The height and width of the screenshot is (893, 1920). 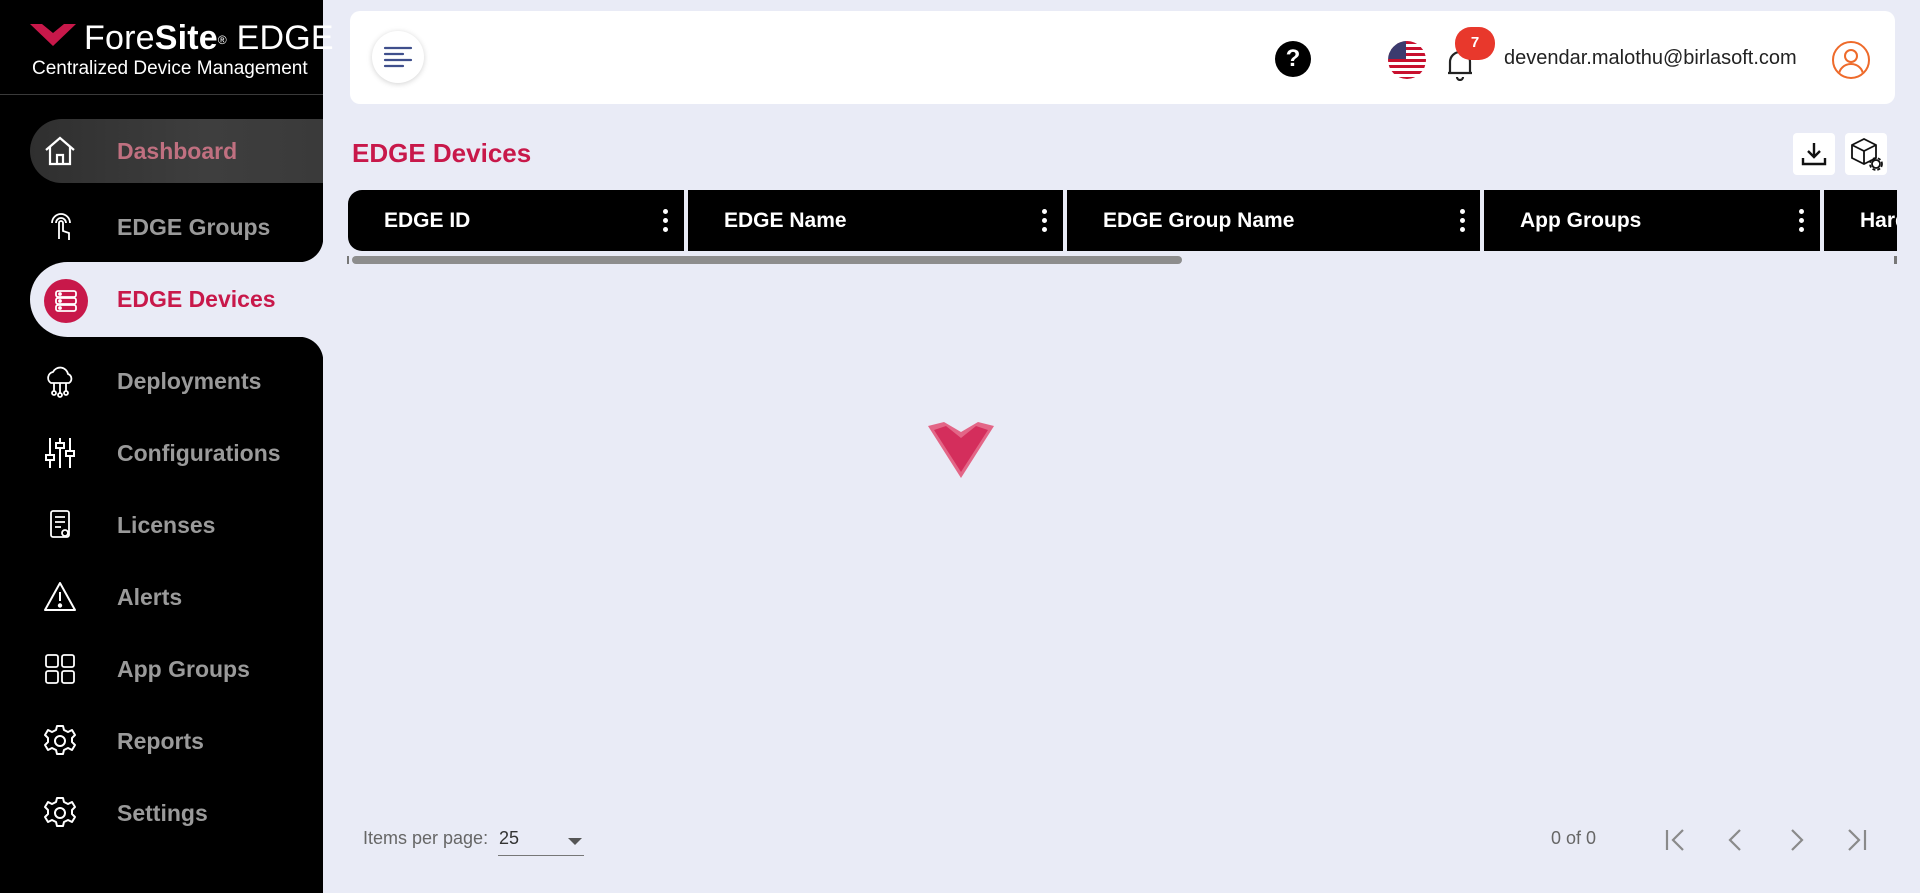 I want to click on sidebar-item-label: EDGE Devices, so click(x=196, y=299).